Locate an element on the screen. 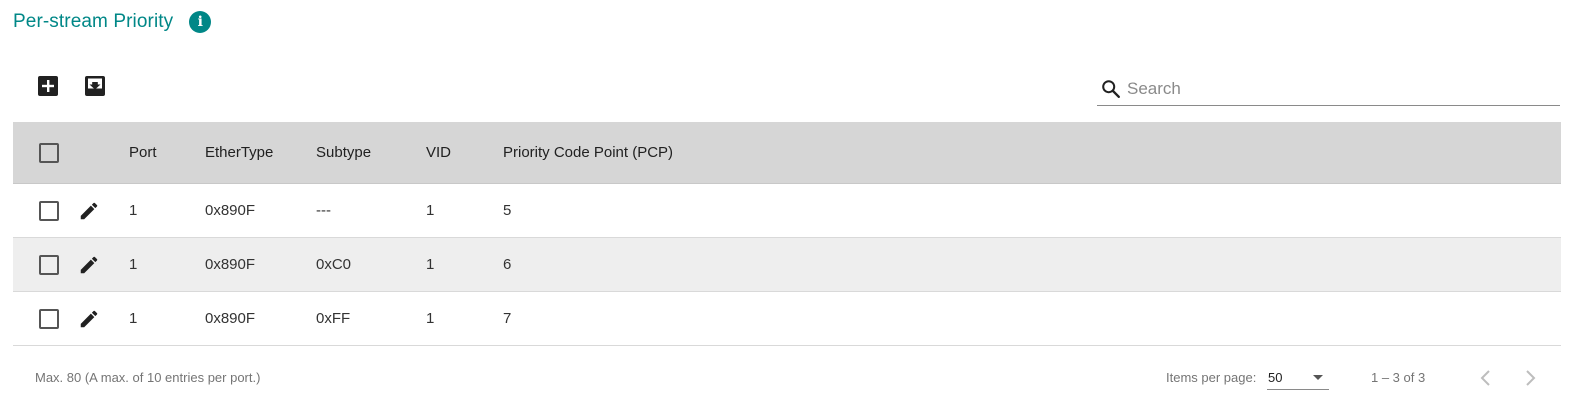 The width and height of the screenshot is (1577, 415). entry-limit-note: Max. 80 (A max. of 10 entries per port.) is located at coordinates (148, 377).